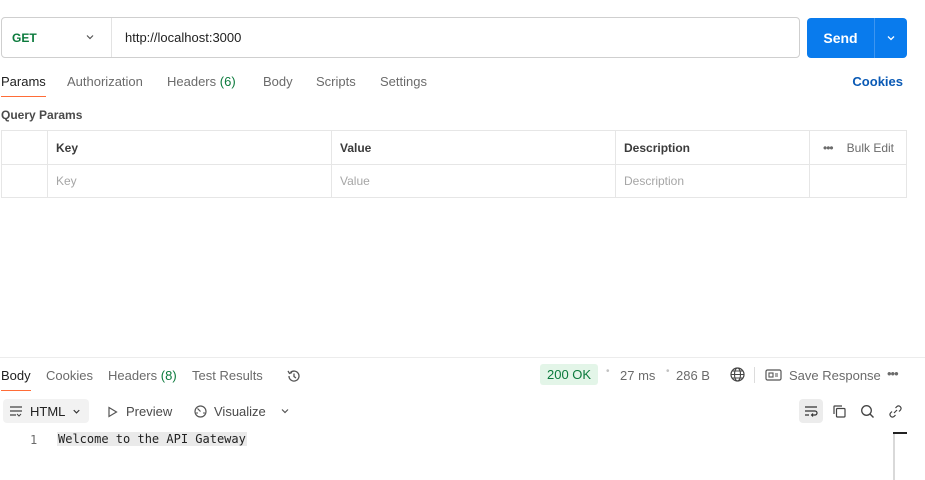  Describe the element at coordinates (16, 411) in the screenshot. I see `format-icon` at that location.